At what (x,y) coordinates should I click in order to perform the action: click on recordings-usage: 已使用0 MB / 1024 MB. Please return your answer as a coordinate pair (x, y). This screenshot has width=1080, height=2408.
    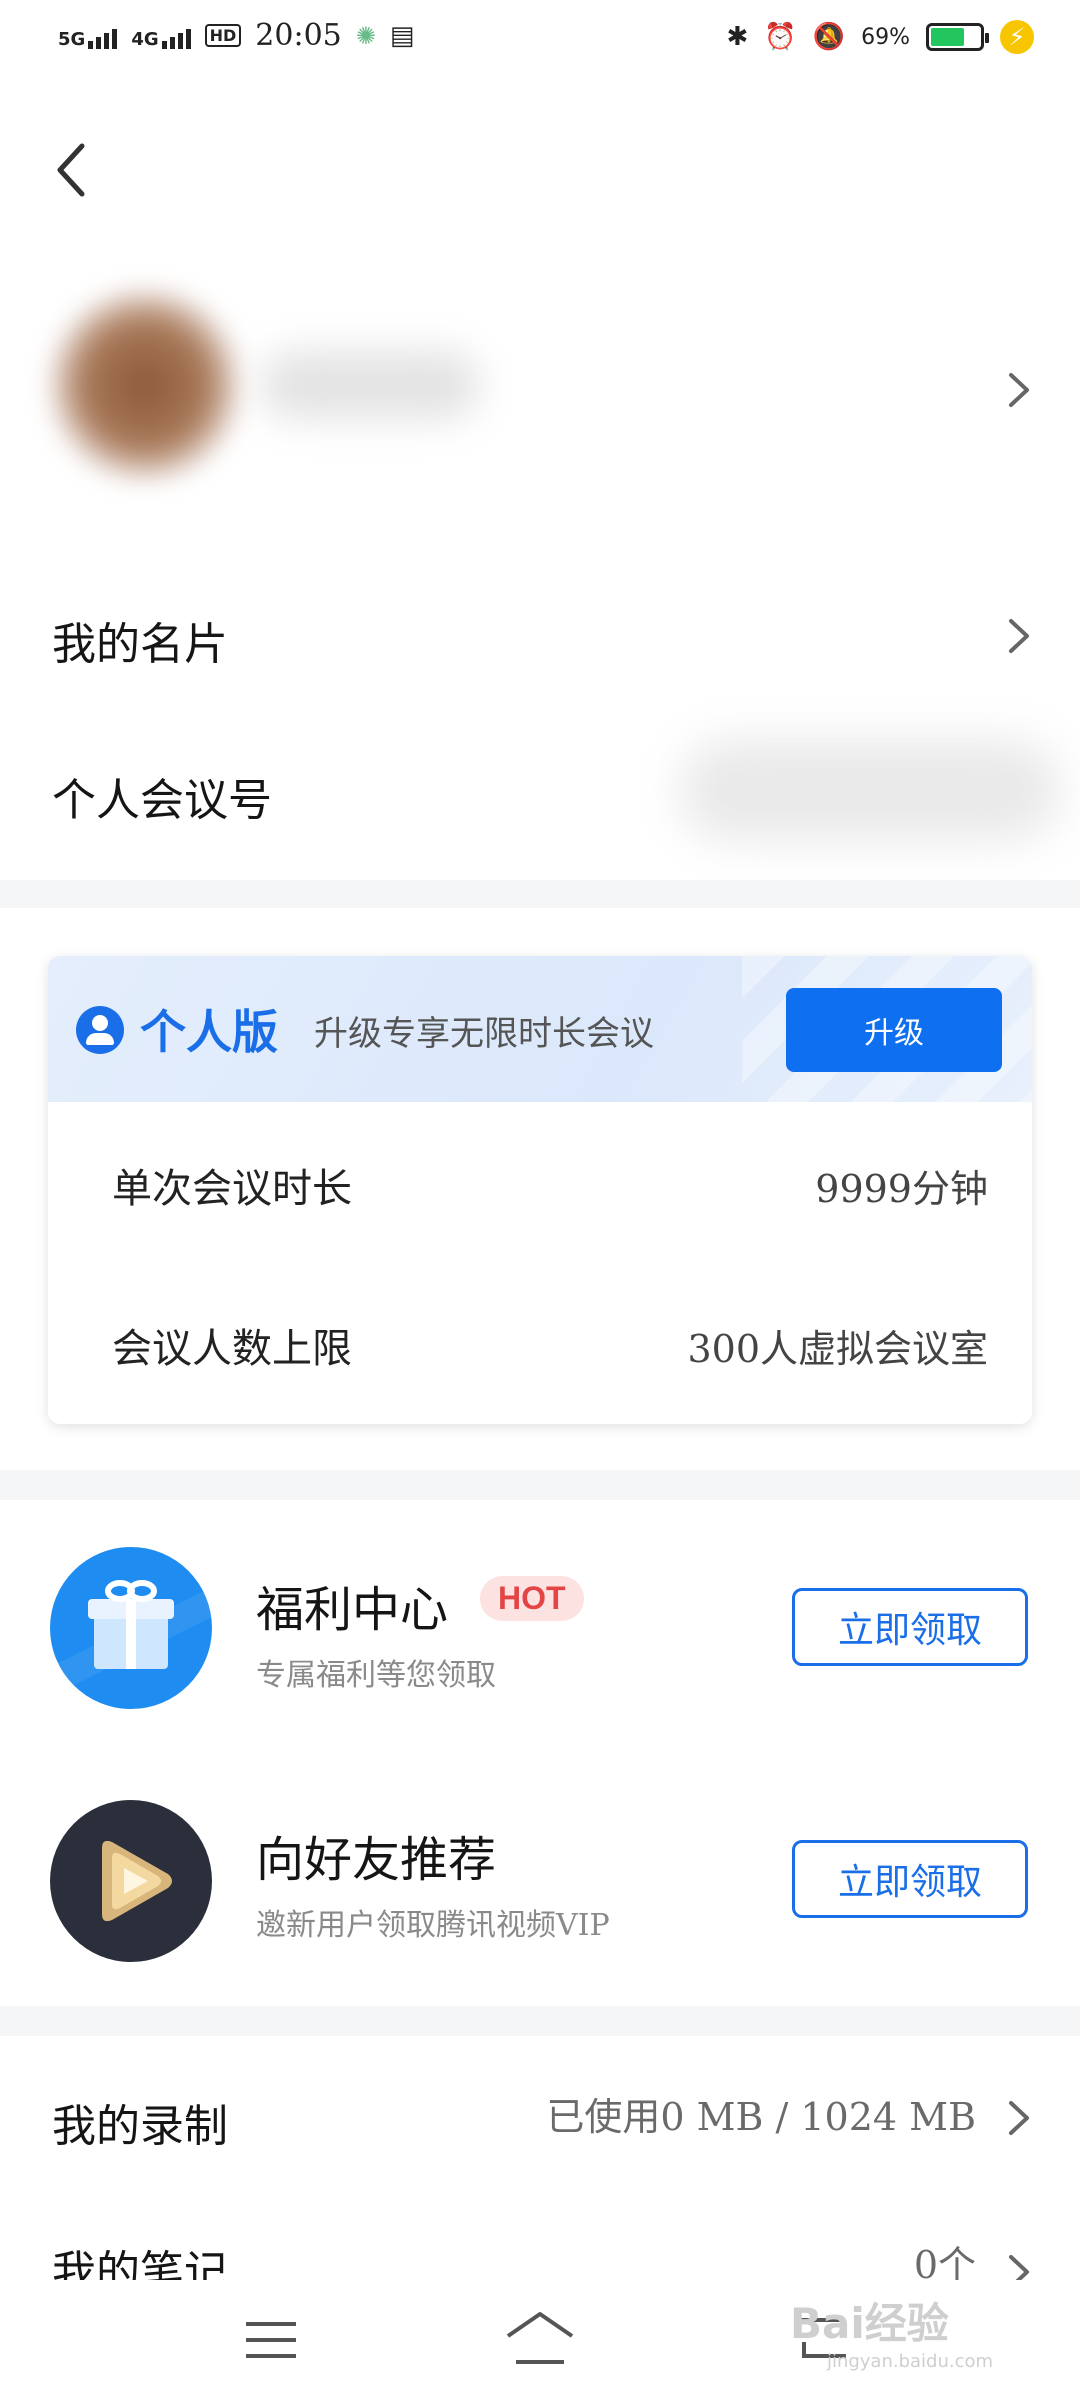
    Looking at the image, I should click on (761, 2117).